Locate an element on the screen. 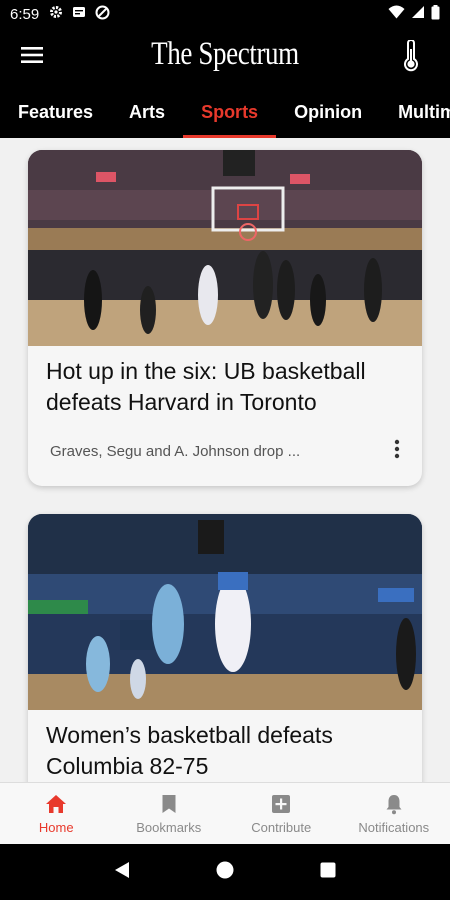 This screenshot has width=450, height=900. tab-arts: Arts is located at coordinates (147, 112).